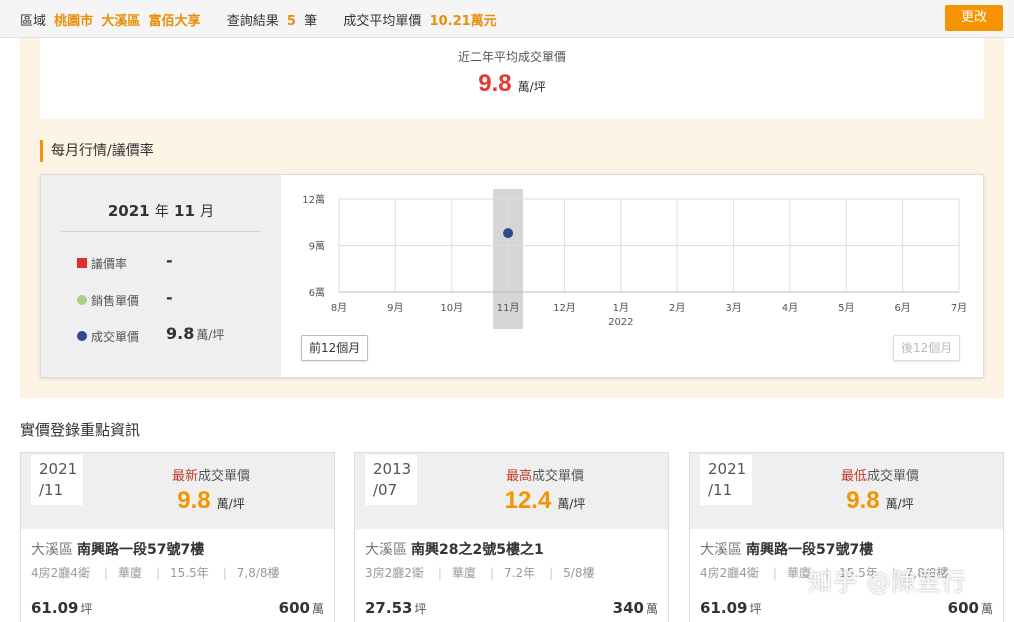 Image resolution: width=1014 pixels, height=622 pixels. Describe the element at coordinates (211, 476) in the screenshot. I see `price-type: 最新成交單價` at that location.